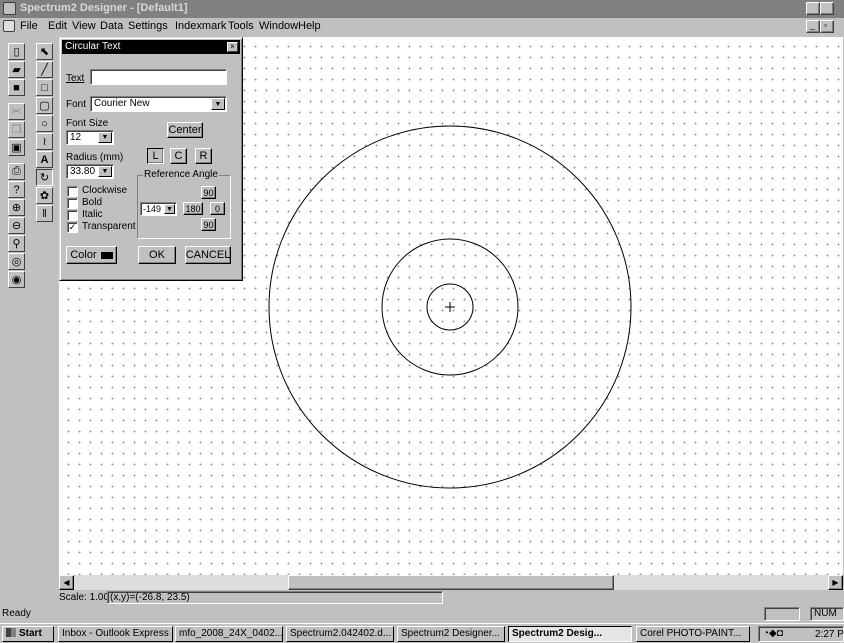 This screenshot has width=844, height=643. Describe the element at coordinates (91, 255) in the screenshot. I see `color-button: Color` at that location.